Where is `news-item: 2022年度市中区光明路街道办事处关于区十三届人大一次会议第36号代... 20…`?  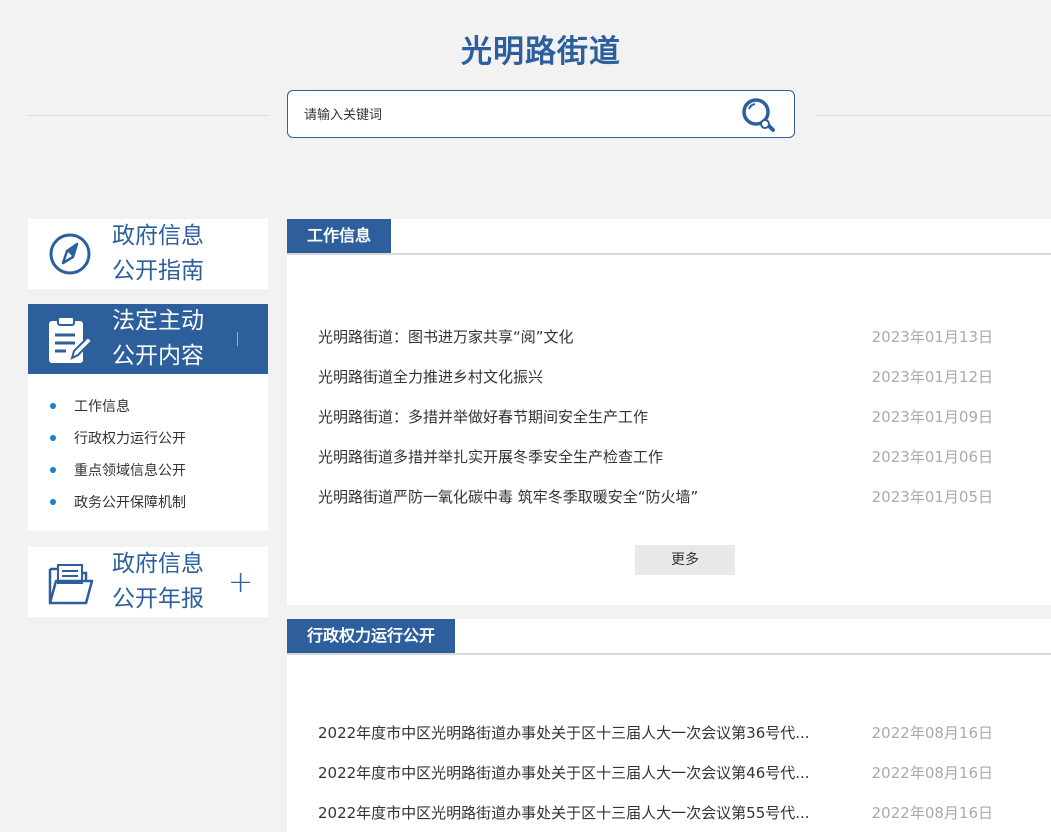
news-item: 2022年度市中区光明路街道办事处关于区十三届人大一次会议第36号代... 20… is located at coordinates (655, 734).